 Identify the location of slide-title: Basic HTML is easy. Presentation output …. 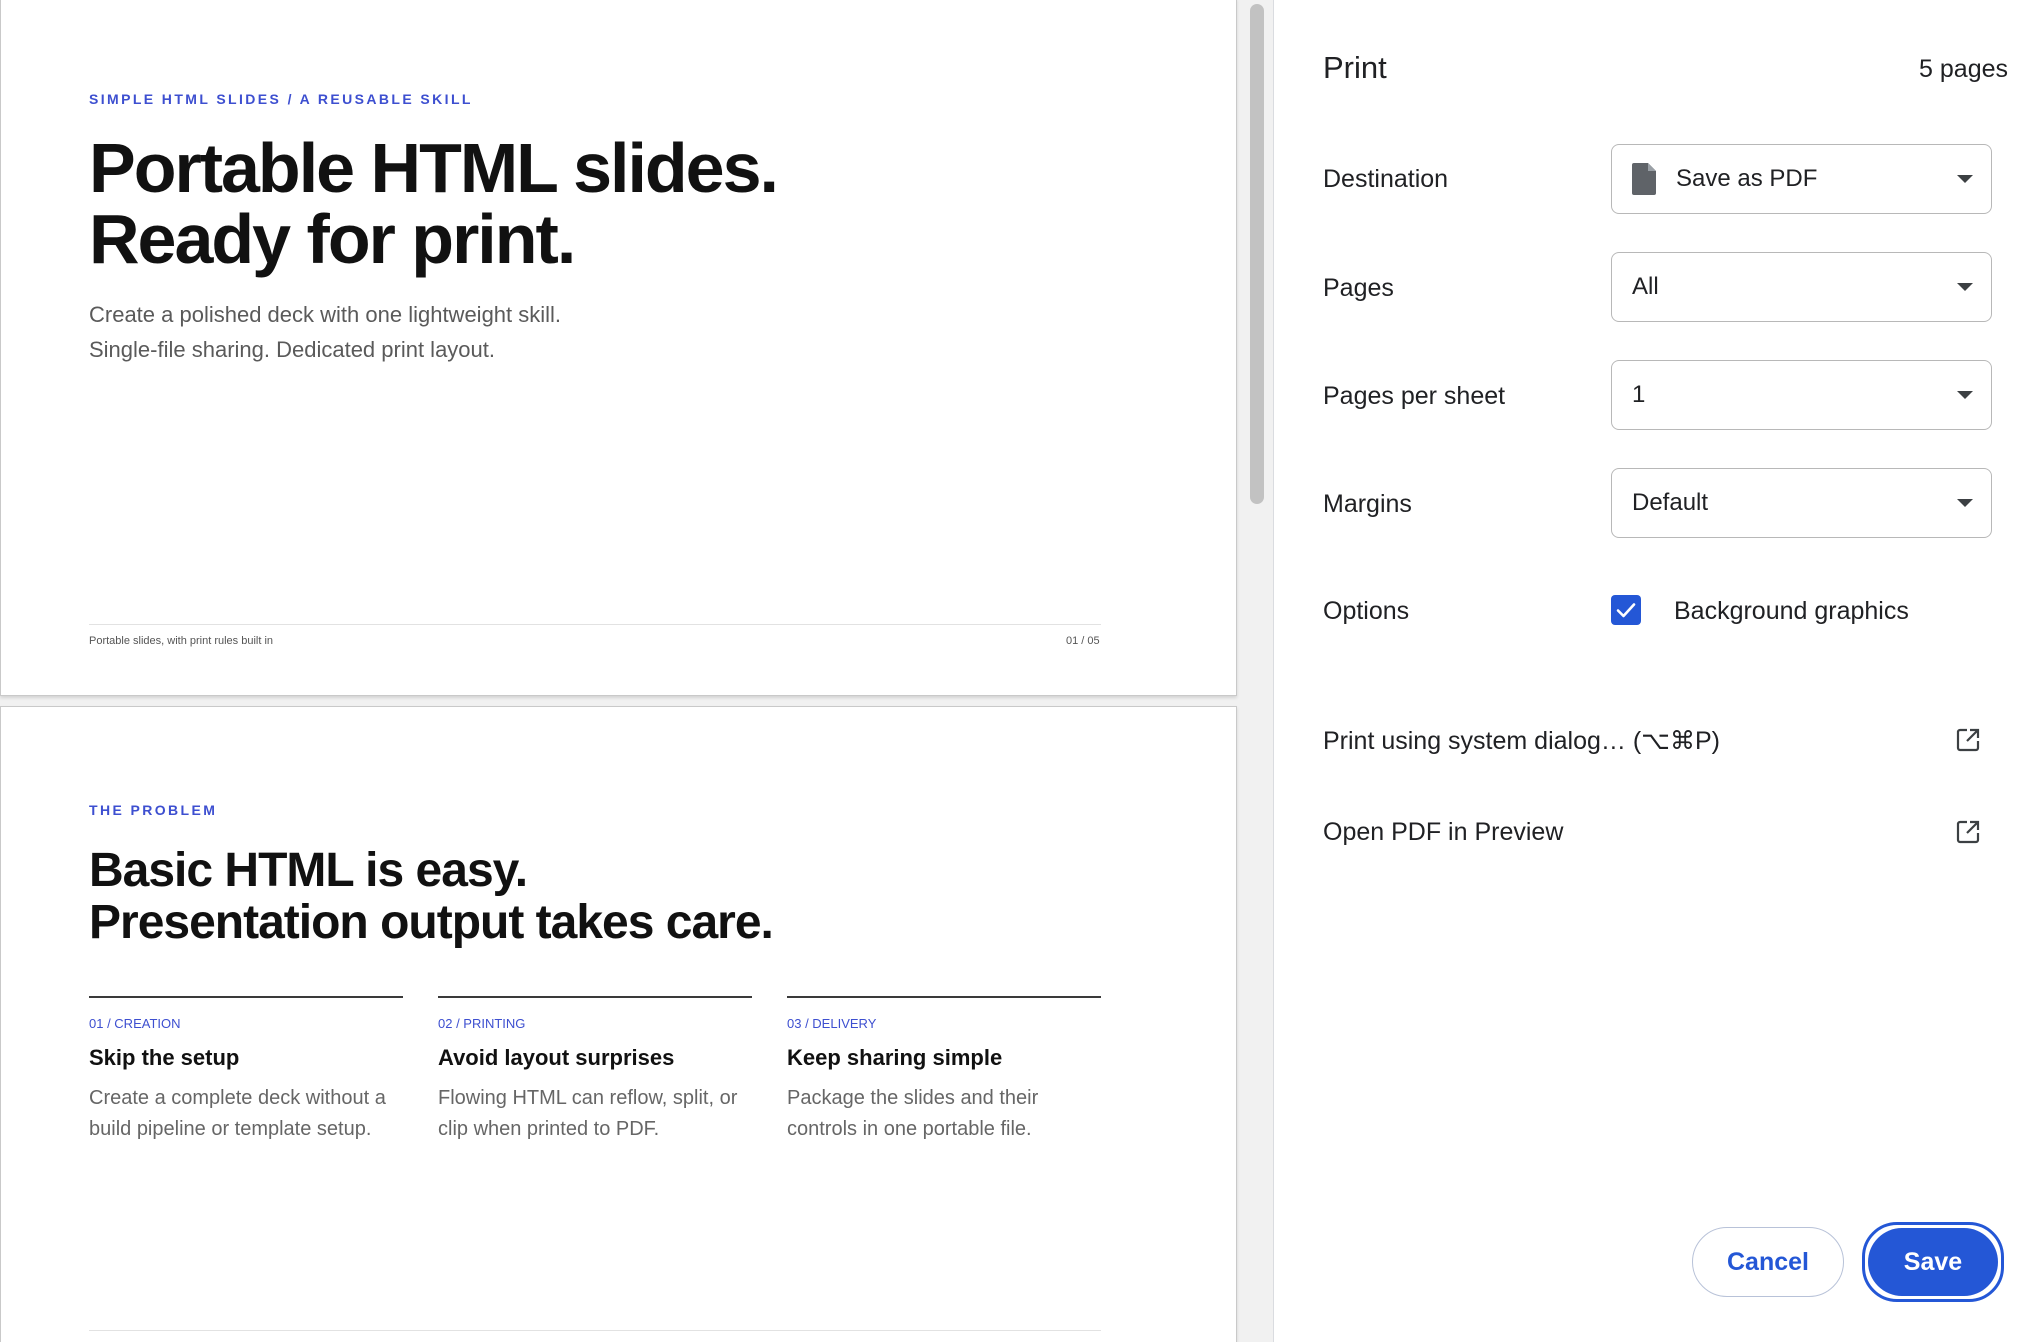
(431, 896).